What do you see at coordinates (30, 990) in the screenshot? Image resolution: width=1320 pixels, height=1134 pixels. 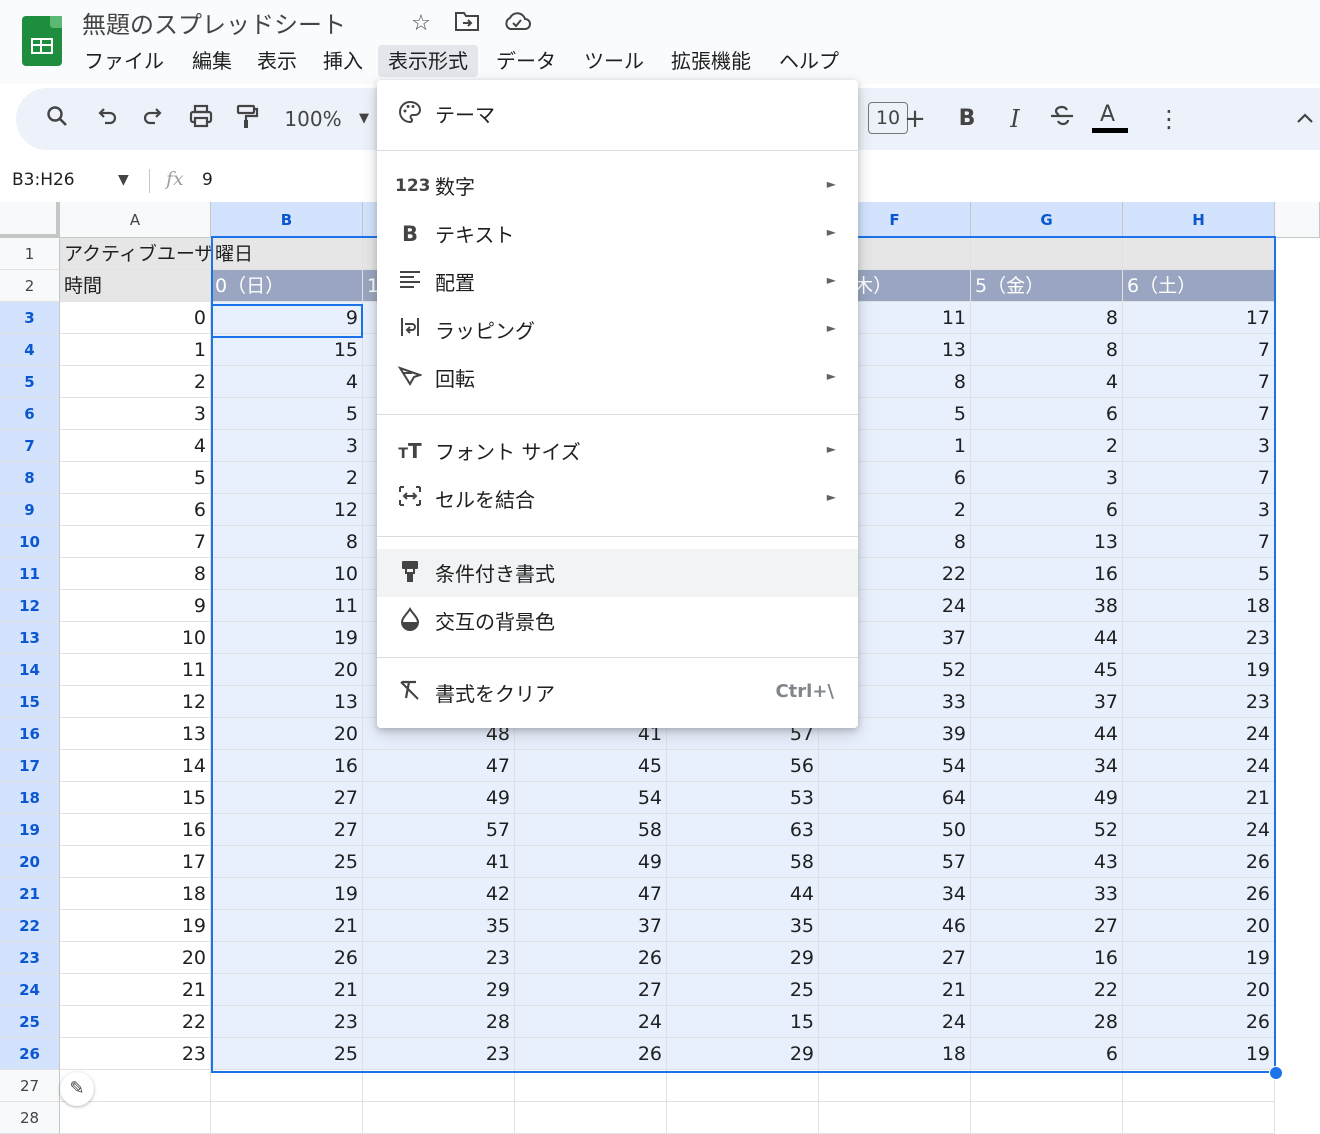 I see `row-header: 24` at bounding box center [30, 990].